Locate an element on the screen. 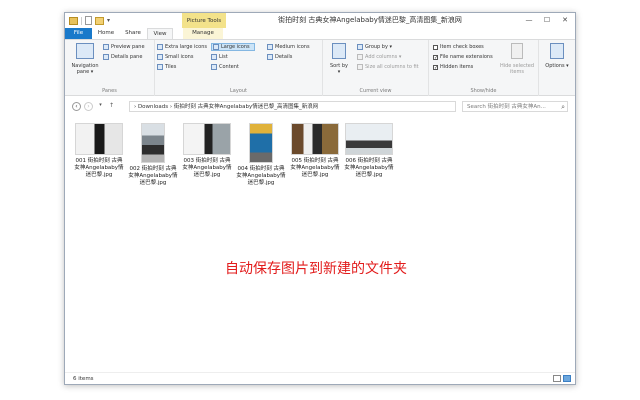 This screenshot has width=640, height=400. minimize-button: — is located at coordinates (529, 20).